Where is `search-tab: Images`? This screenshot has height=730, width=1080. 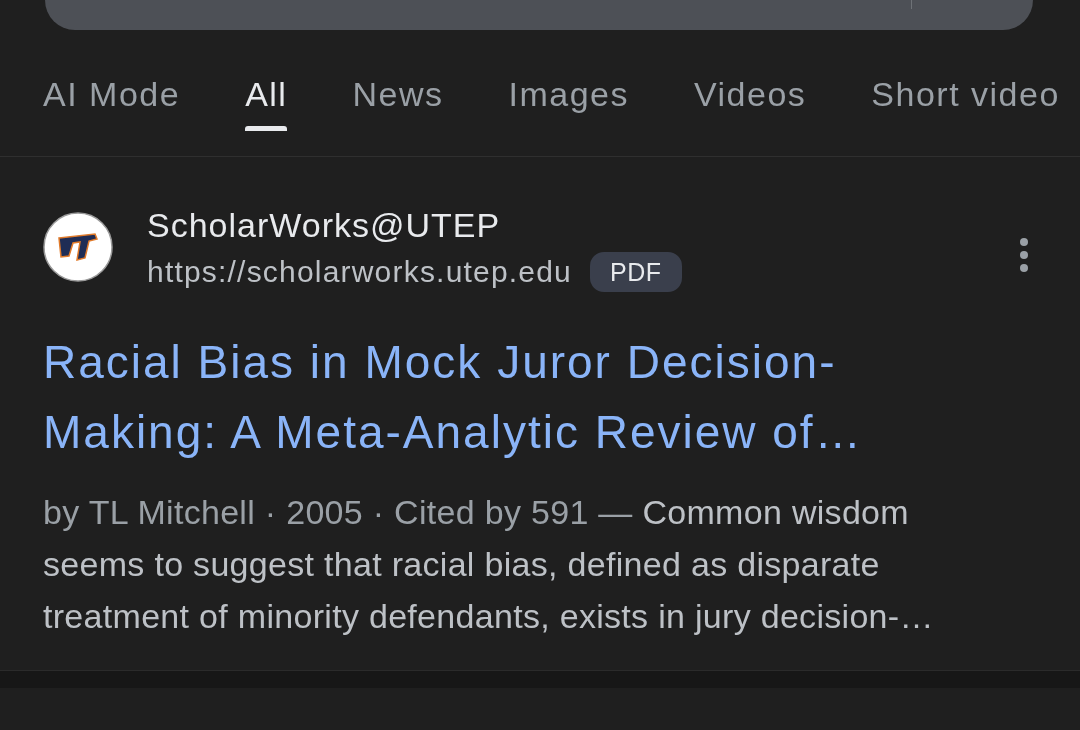
search-tab: Images is located at coordinates (568, 80).